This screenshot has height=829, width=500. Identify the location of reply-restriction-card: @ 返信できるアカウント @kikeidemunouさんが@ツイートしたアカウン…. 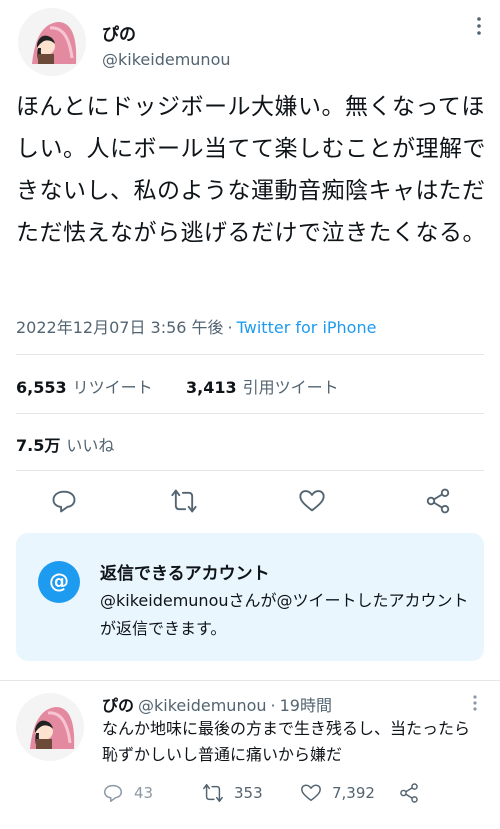
(250, 597).